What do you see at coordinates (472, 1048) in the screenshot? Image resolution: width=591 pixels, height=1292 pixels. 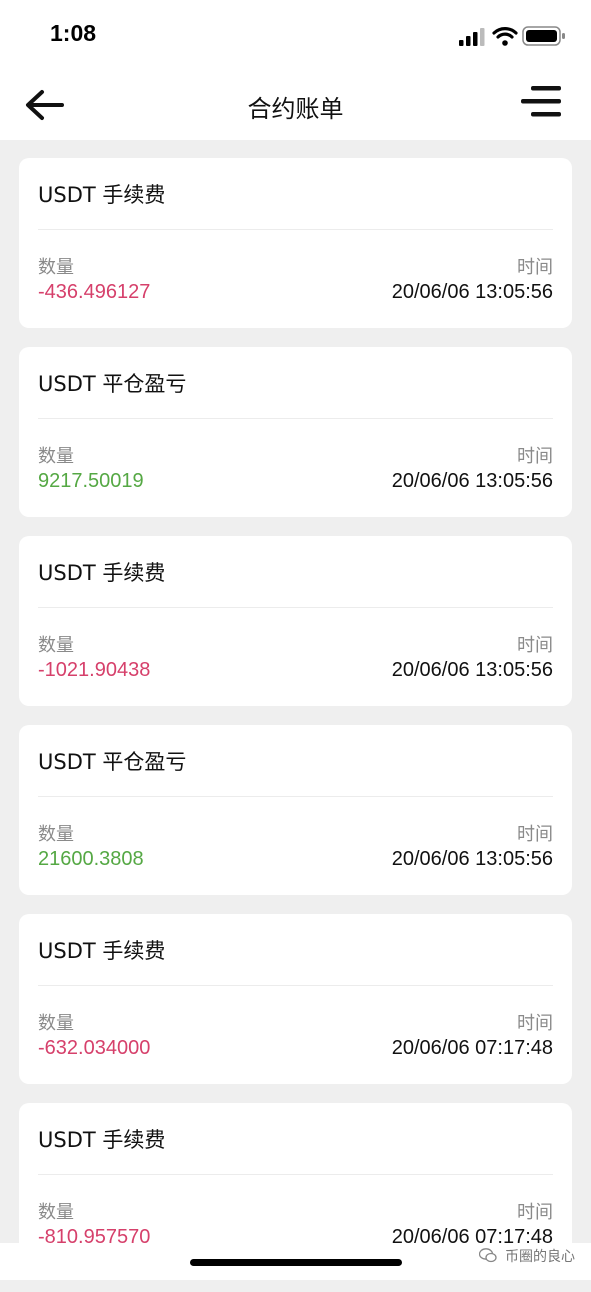 I see `time-value: 20/06/06 07:17:48` at bounding box center [472, 1048].